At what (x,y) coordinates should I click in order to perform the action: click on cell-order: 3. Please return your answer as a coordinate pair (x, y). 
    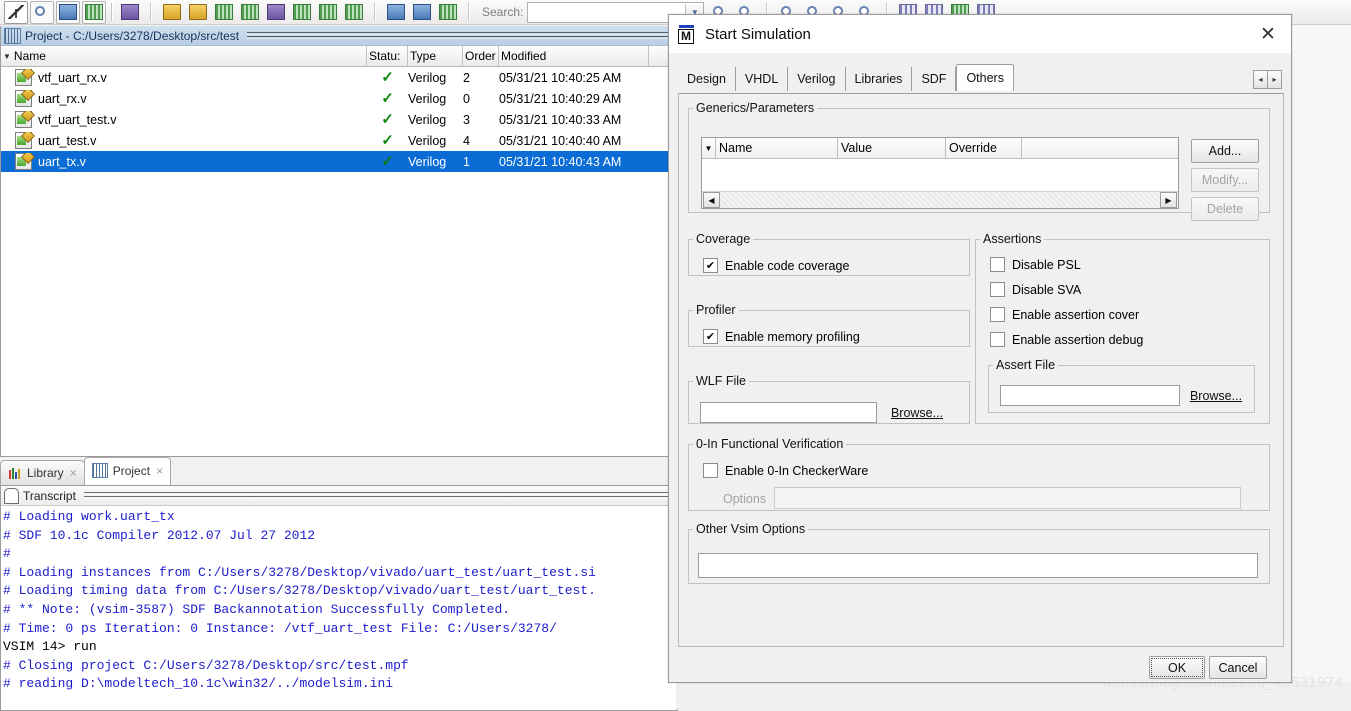
    Looking at the image, I should click on (481, 120).